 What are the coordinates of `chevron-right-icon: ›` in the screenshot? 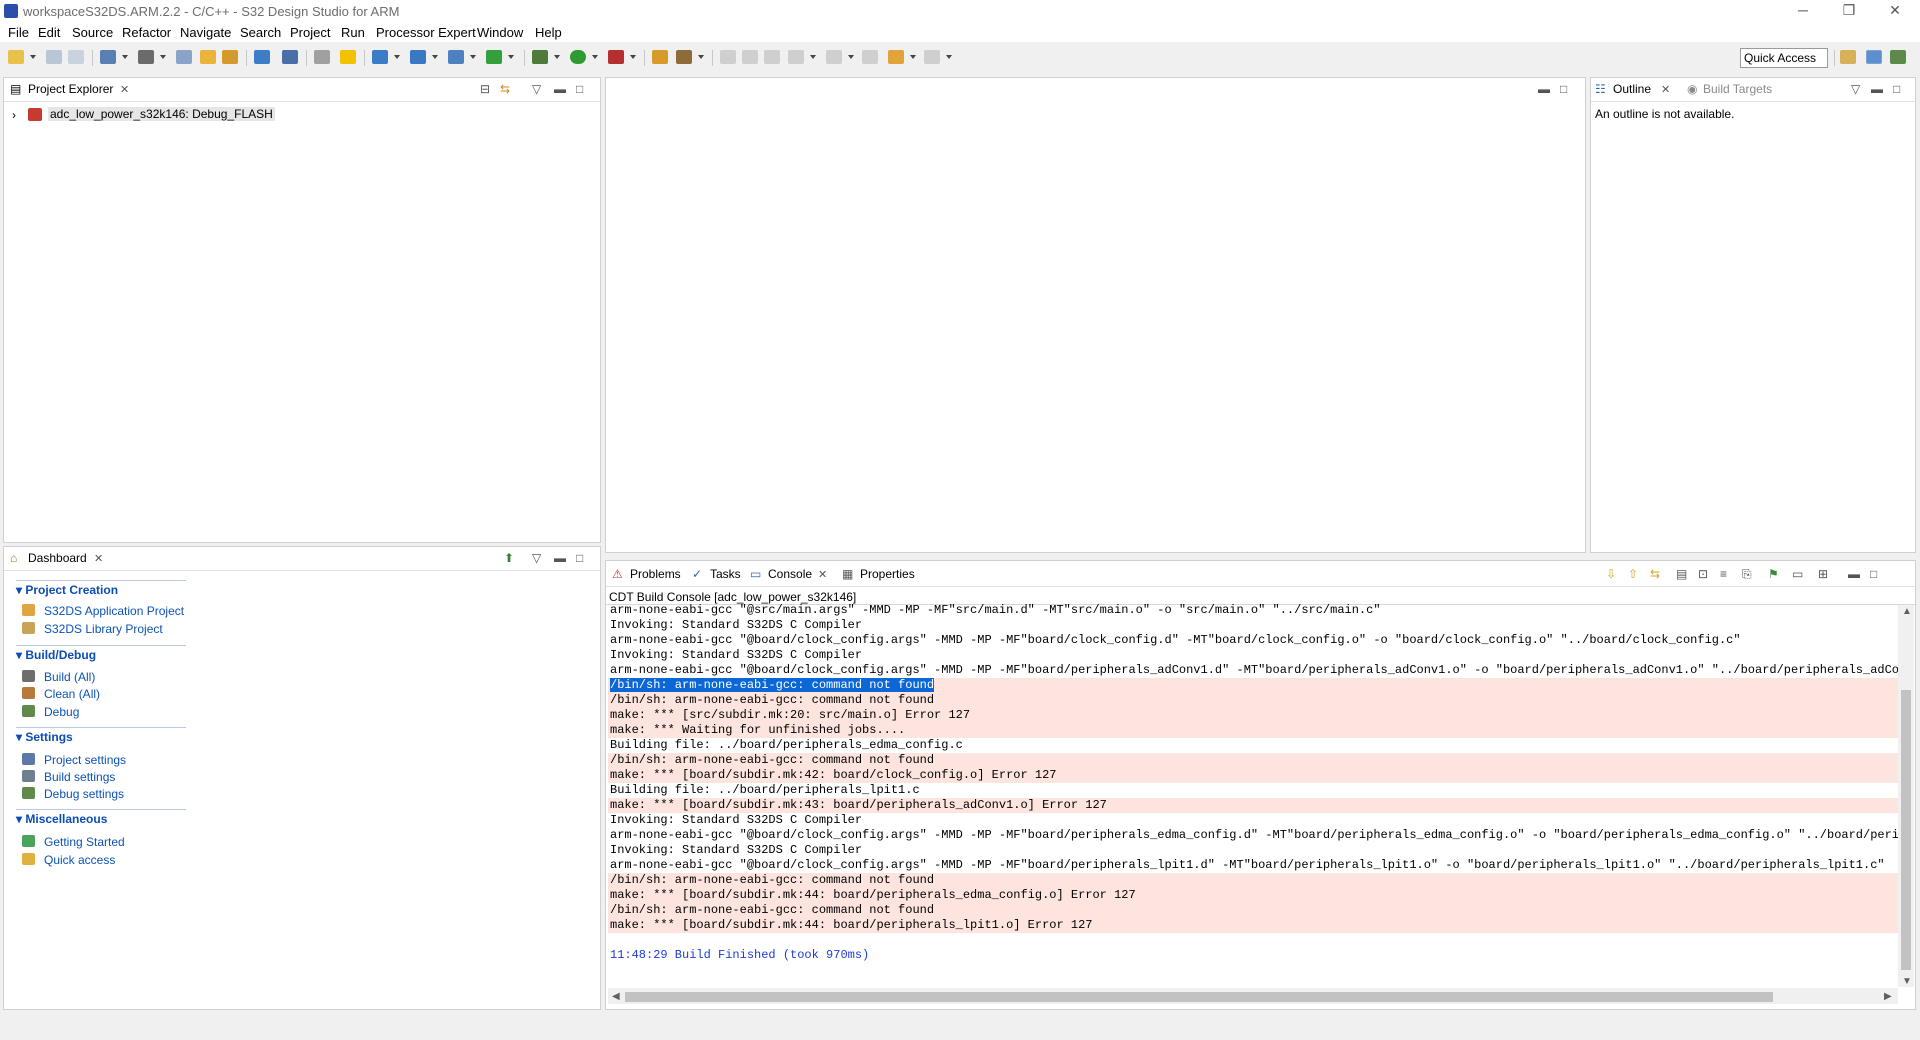 It's located at (14, 115).